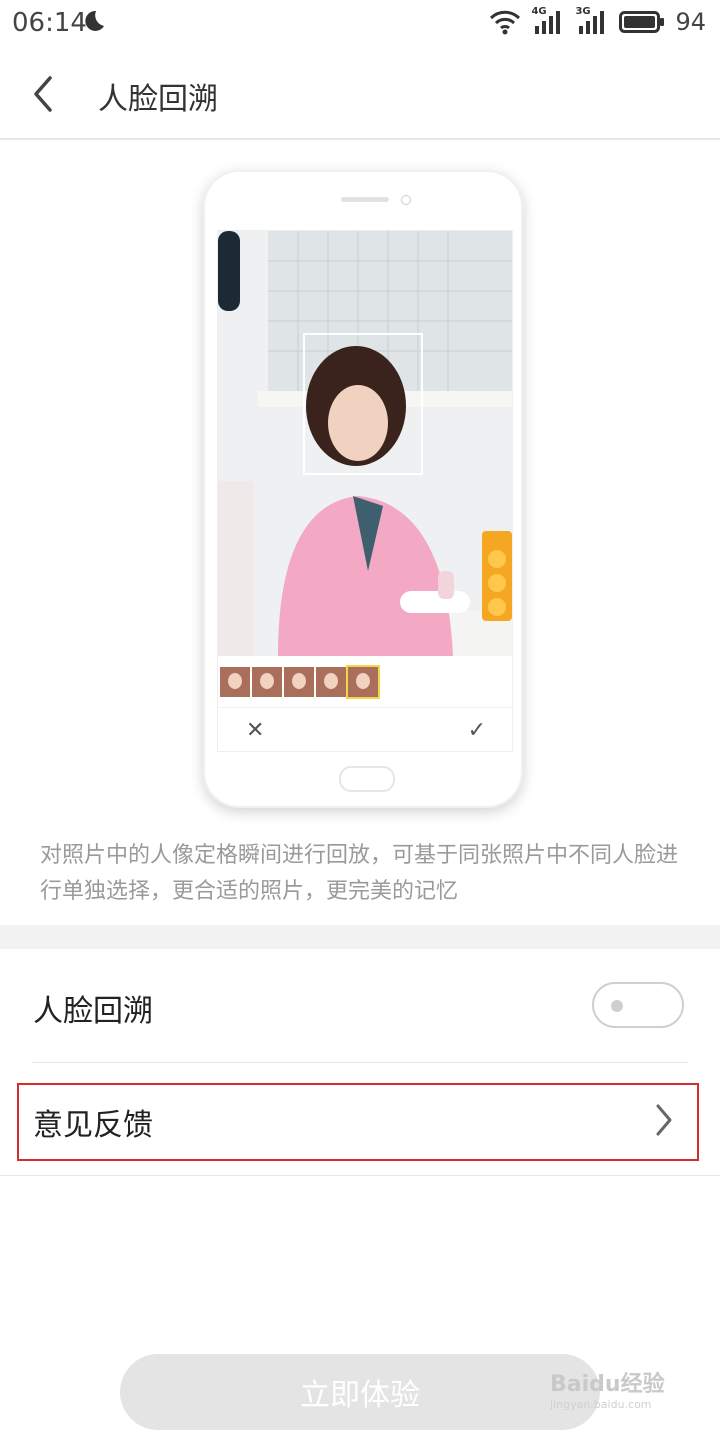  I want to click on check-icon: ✓, so click(476, 730).